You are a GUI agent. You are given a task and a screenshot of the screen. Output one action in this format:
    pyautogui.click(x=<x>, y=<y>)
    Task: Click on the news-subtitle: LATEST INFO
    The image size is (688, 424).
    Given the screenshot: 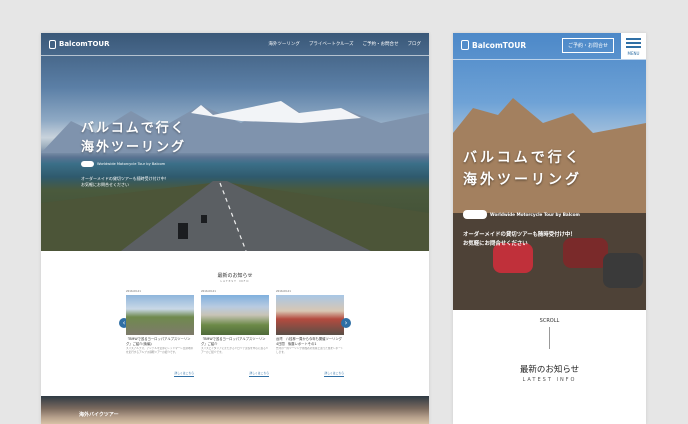 What is the action you would take?
    pyautogui.click(x=235, y=281)
    